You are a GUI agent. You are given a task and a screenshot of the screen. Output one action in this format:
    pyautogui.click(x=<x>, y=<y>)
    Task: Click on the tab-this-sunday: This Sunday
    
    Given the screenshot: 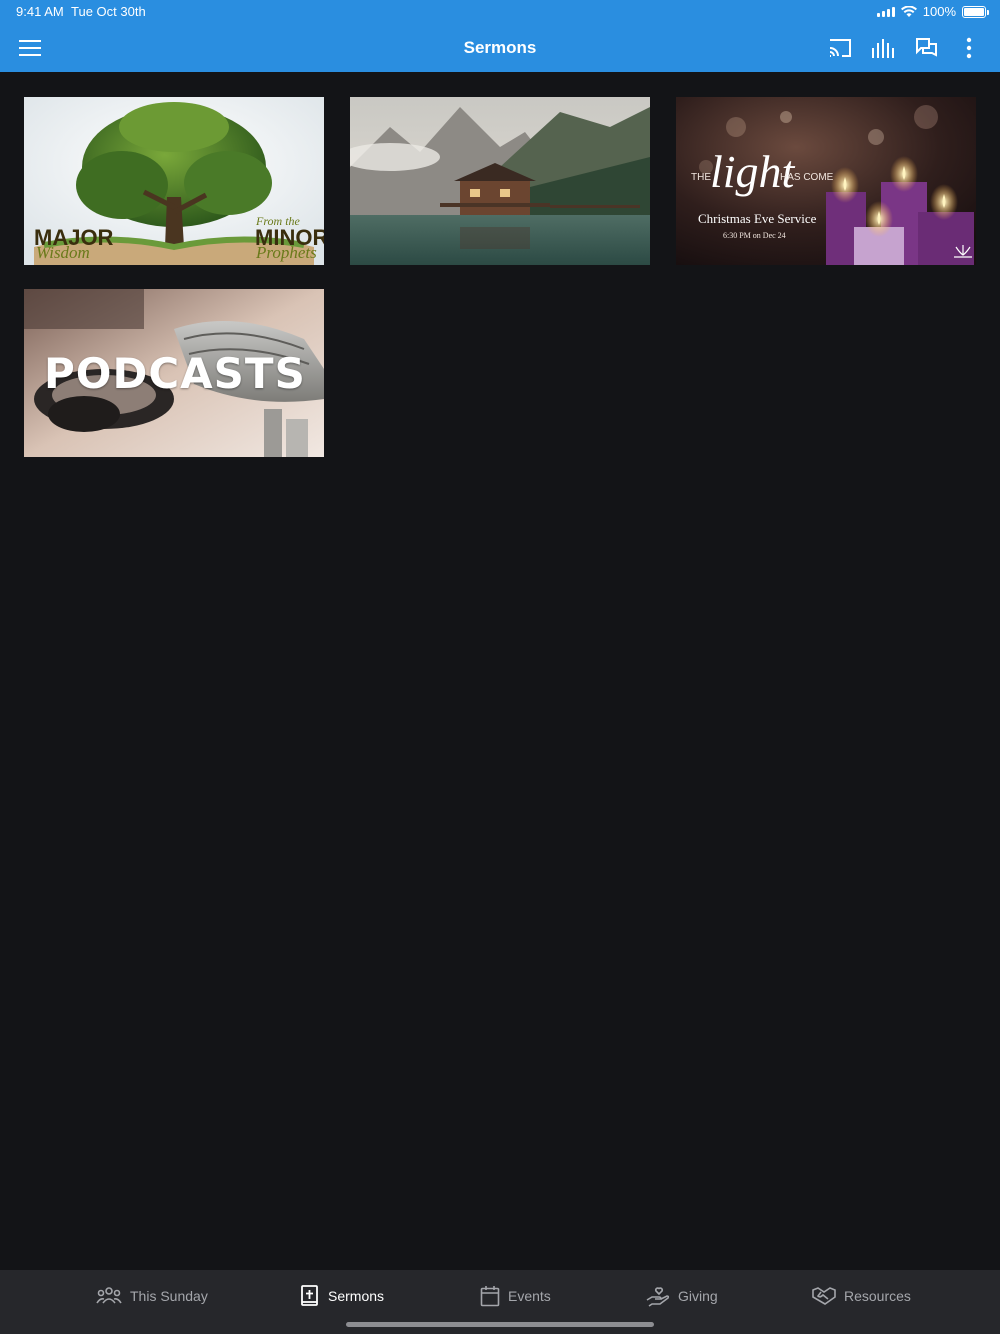 What is the action you would take?
    pyautogui.click(x=152, y=1296)
    